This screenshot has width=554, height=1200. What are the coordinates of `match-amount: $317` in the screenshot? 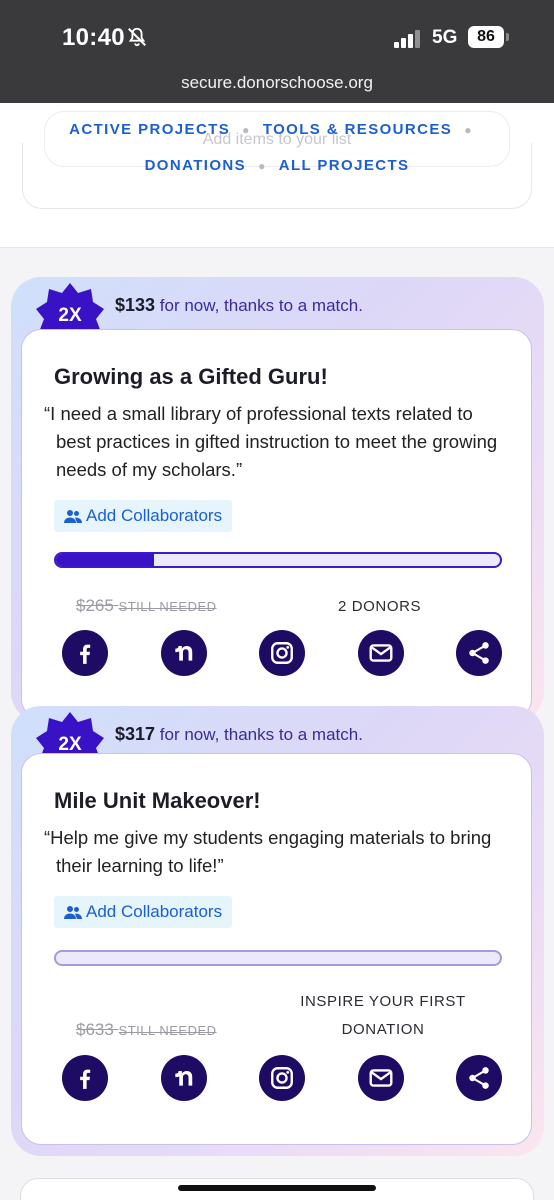 It's located at (135, 734).